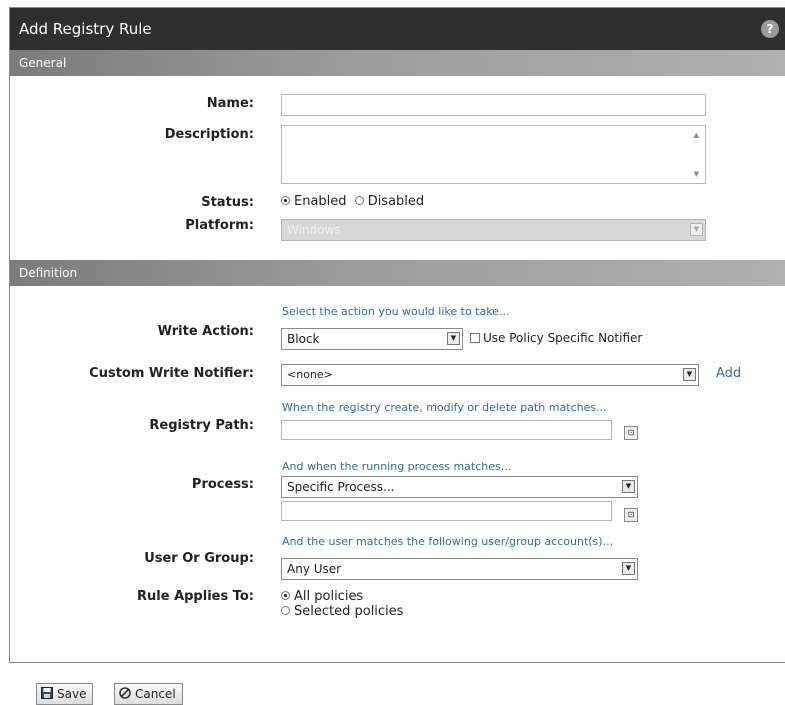  What do you see at coordinates (171, 373) in the screenshot?
I see `custom-notifier-label: Custom Write Notifier:` at bounding box center [171, 373].